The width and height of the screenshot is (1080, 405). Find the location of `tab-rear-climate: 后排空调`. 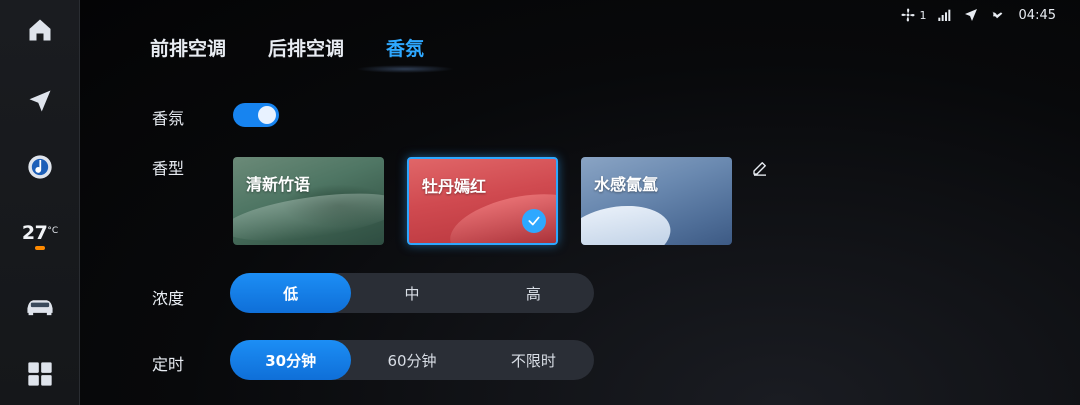

tab-rear-climate: 后排空调 is located at coordinates (306, 53).